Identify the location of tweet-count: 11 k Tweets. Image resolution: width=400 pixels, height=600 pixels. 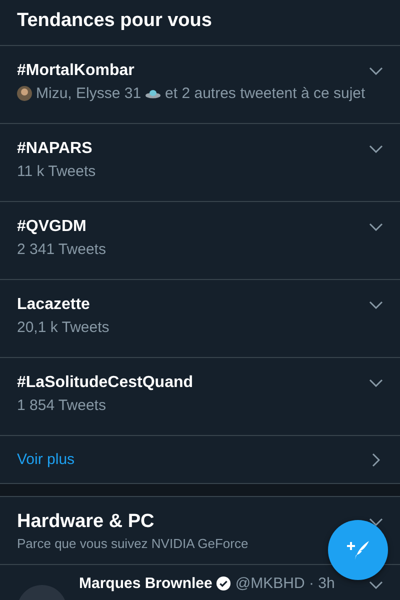
(56, 171).